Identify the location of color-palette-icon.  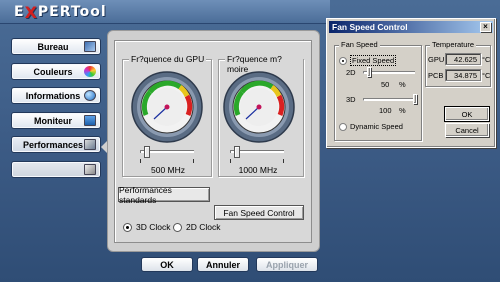
(90, 71).